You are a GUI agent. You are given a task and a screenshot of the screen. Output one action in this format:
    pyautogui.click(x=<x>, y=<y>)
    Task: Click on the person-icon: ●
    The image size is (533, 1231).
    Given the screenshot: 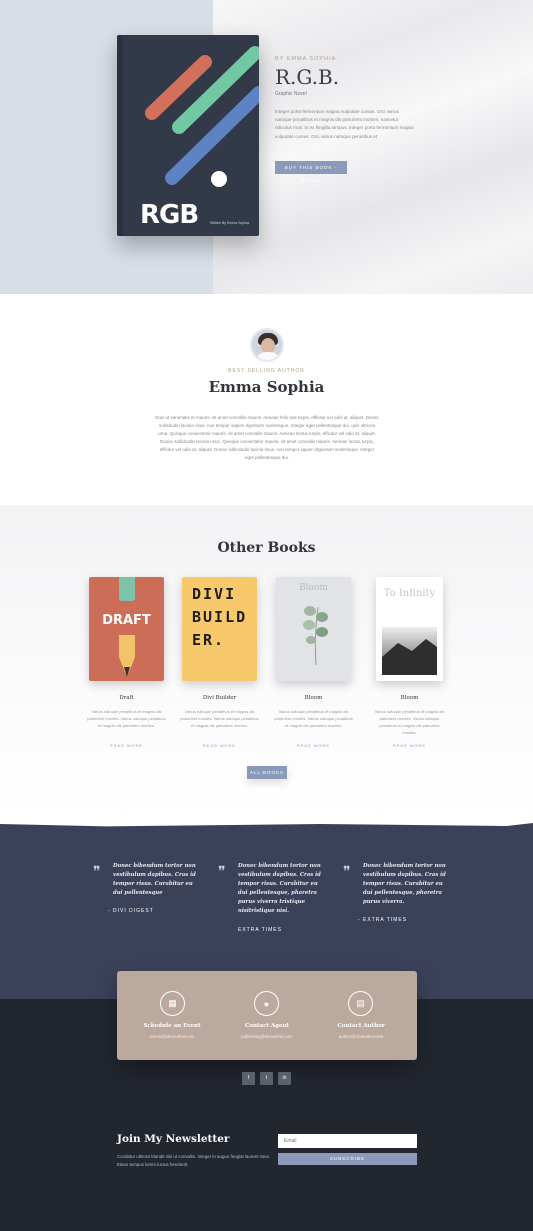 What is the action you would take?
    pyautogui.click(x=266, y=1003)
    